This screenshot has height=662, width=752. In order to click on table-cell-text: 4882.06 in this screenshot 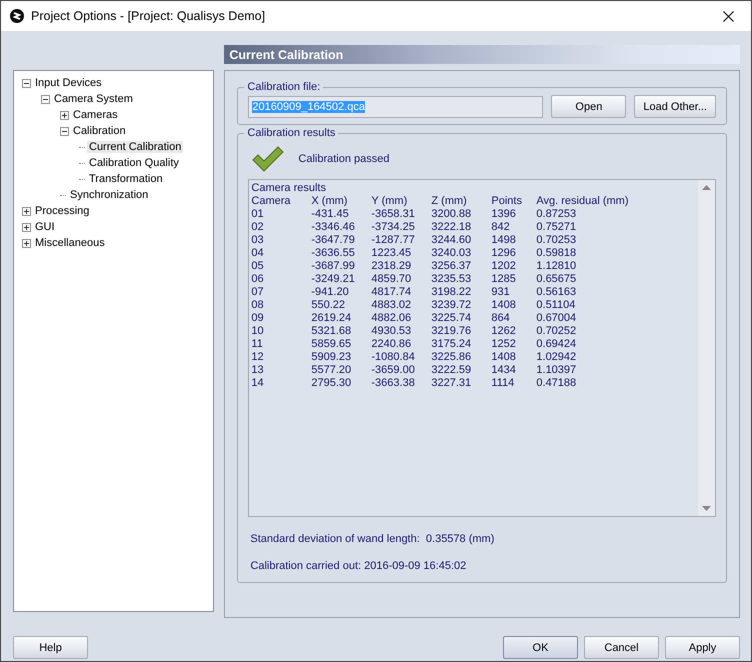, I will do `click(391, 318)`.